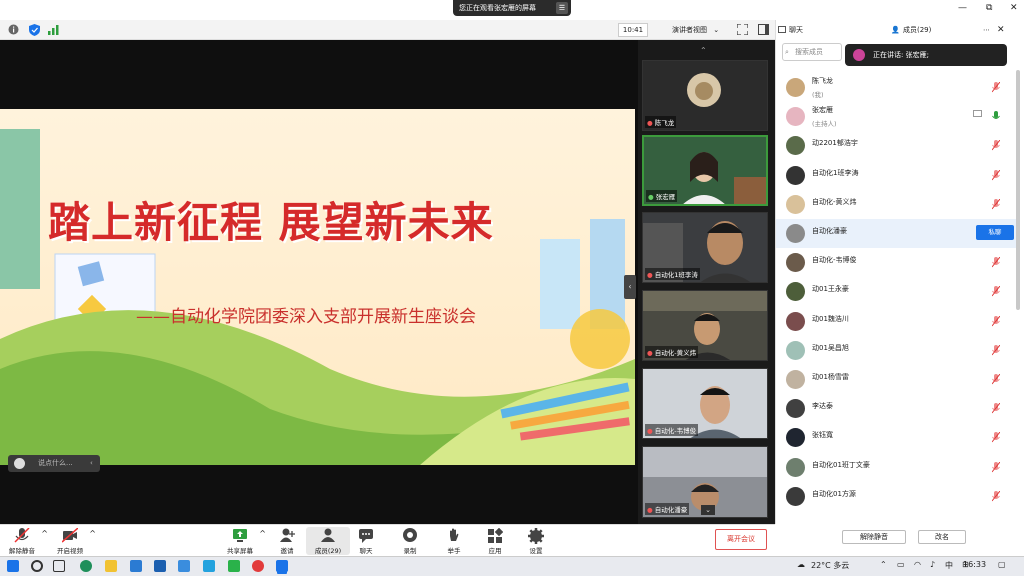  Describe the element at coordinates (896, 408) in the screenshot. I see `member-row: 李达泰` at that location.